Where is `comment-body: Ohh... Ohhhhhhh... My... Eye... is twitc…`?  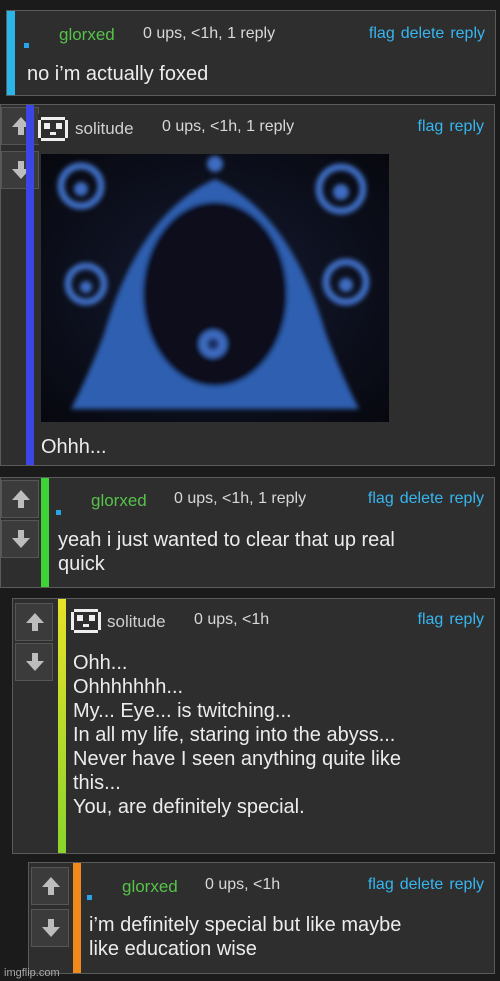
comment-body: Ohh... Ohhhhhhh... My... Eye... is twitc… is located at coordinates (237, 735).